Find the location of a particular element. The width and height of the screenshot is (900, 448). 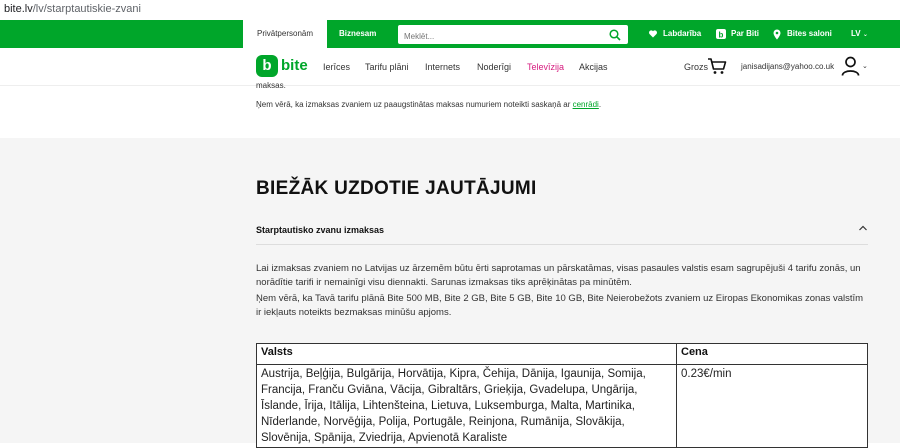

bite-logo-text: bite is located at coordinates (294, 65).